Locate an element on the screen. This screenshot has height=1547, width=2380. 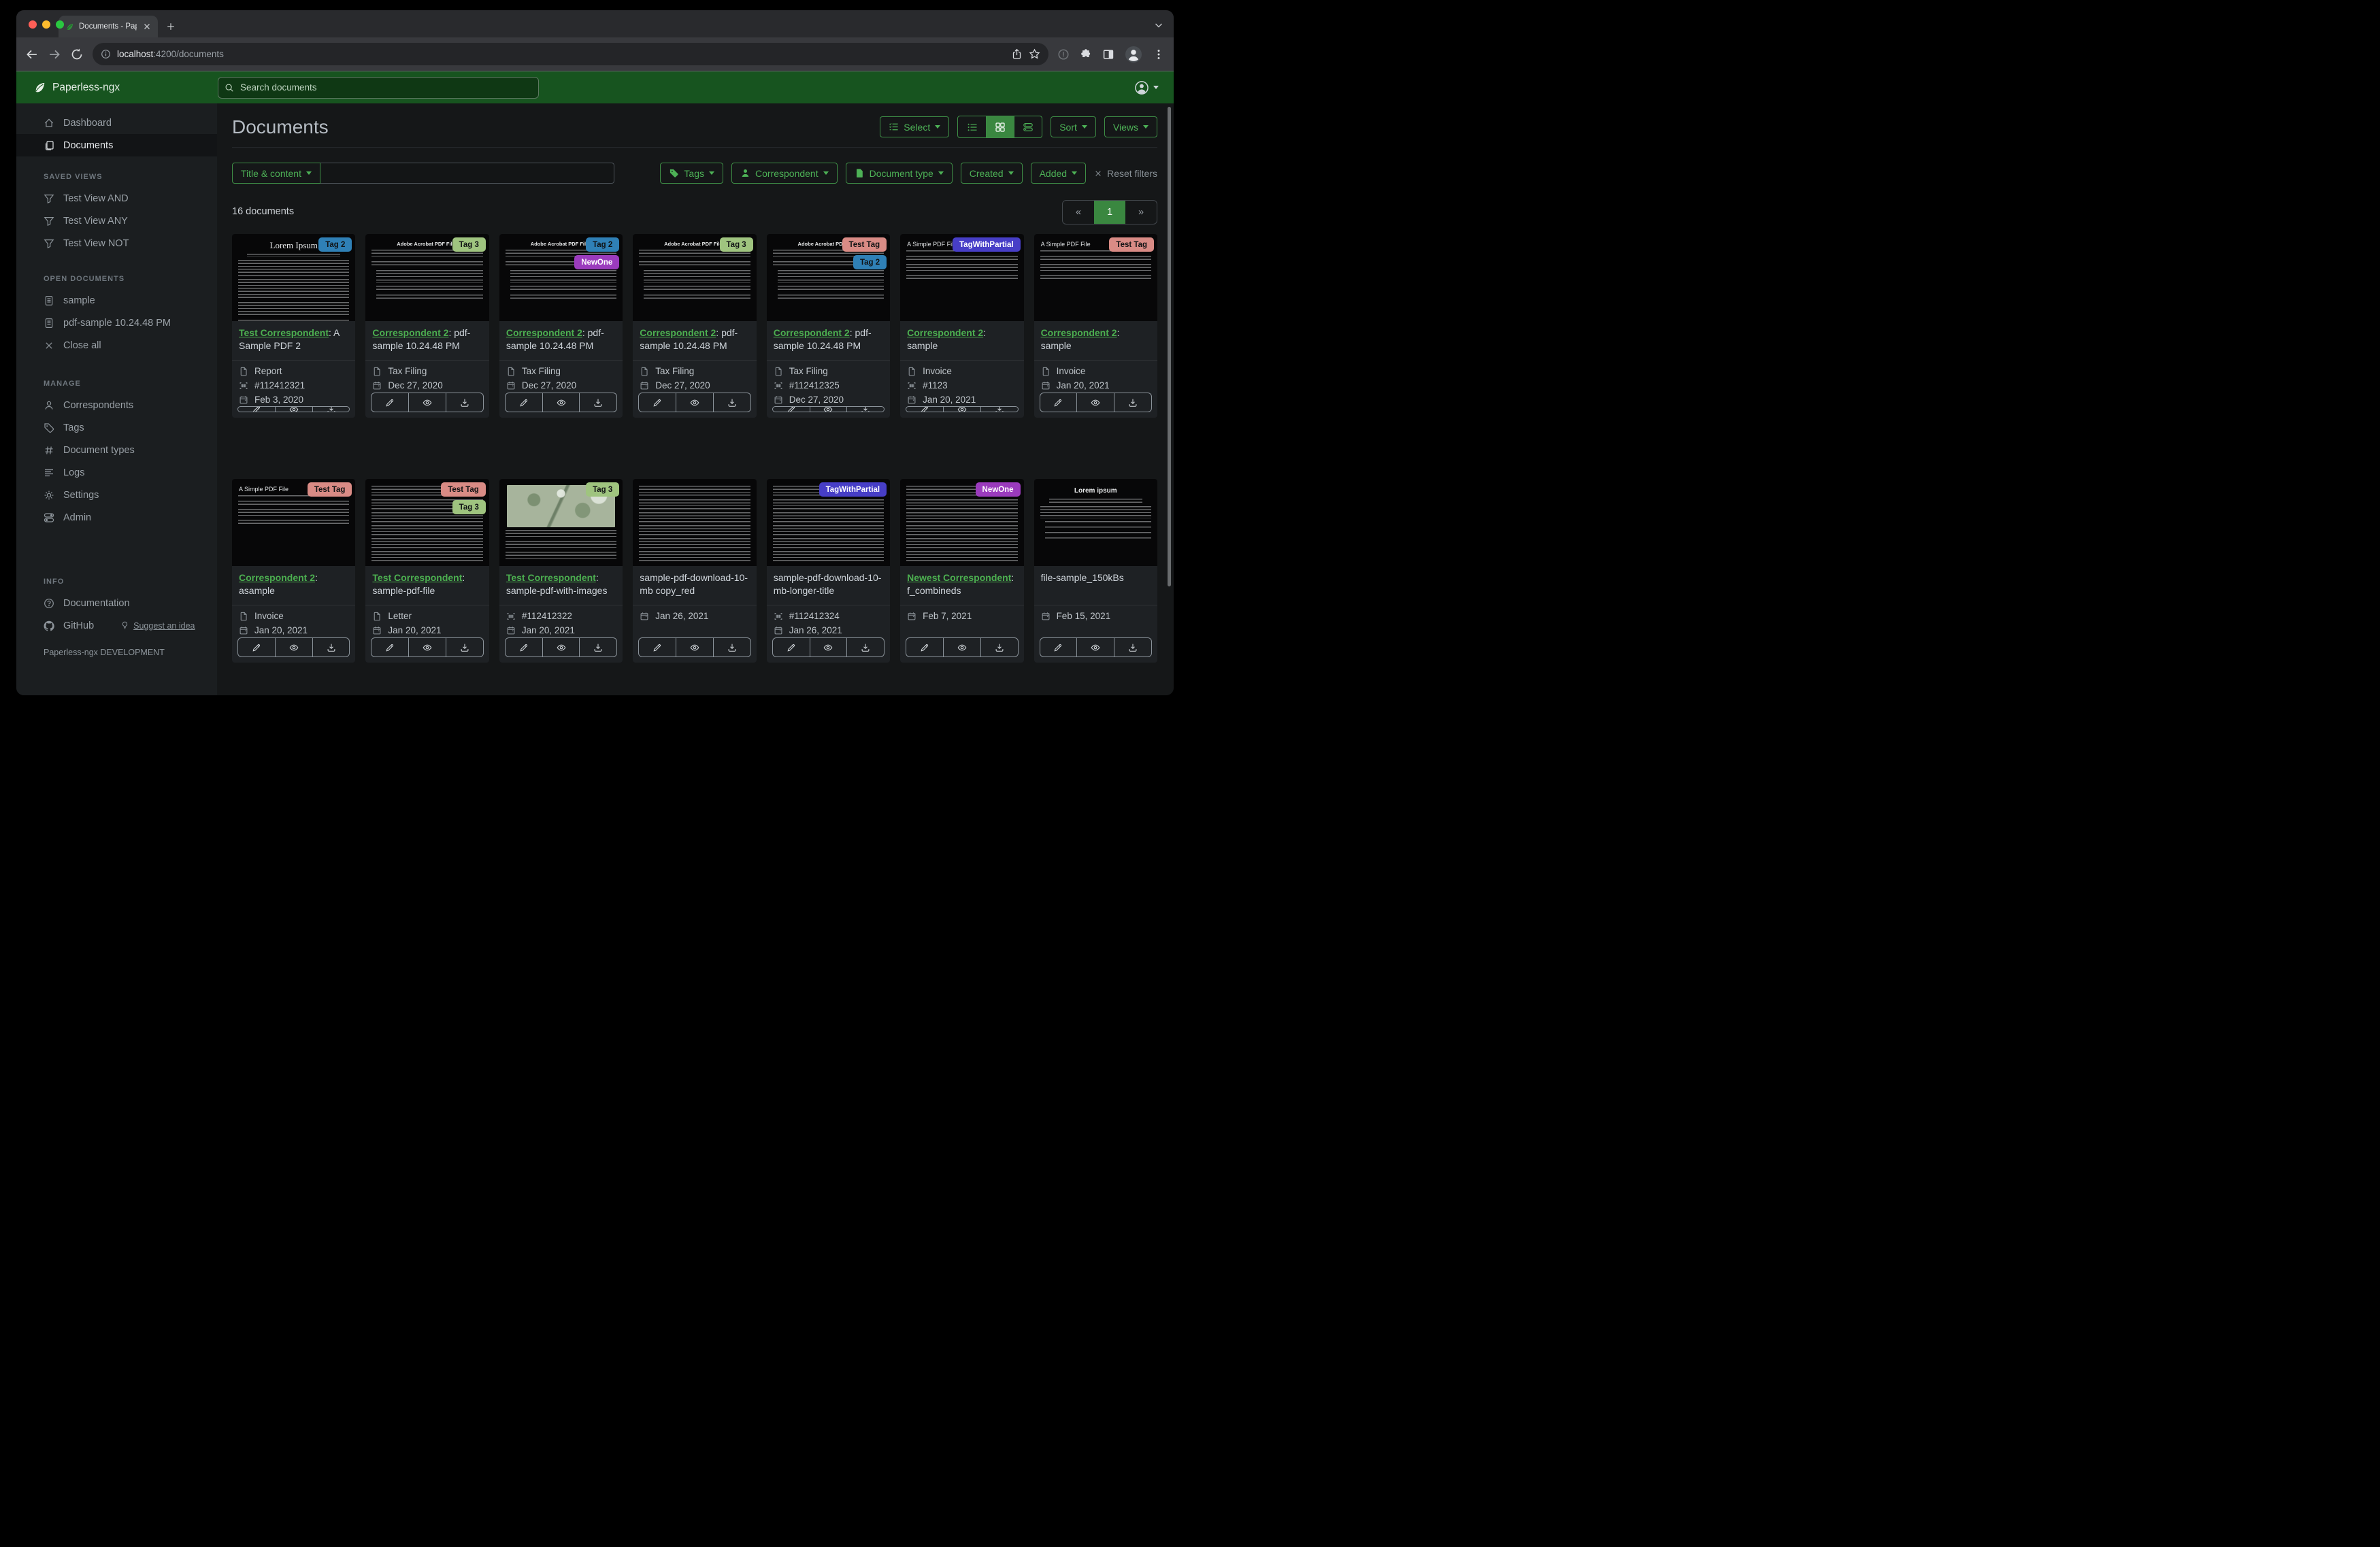
sidebar-item-documentation: Documentation is located at coordinates (116, 603).